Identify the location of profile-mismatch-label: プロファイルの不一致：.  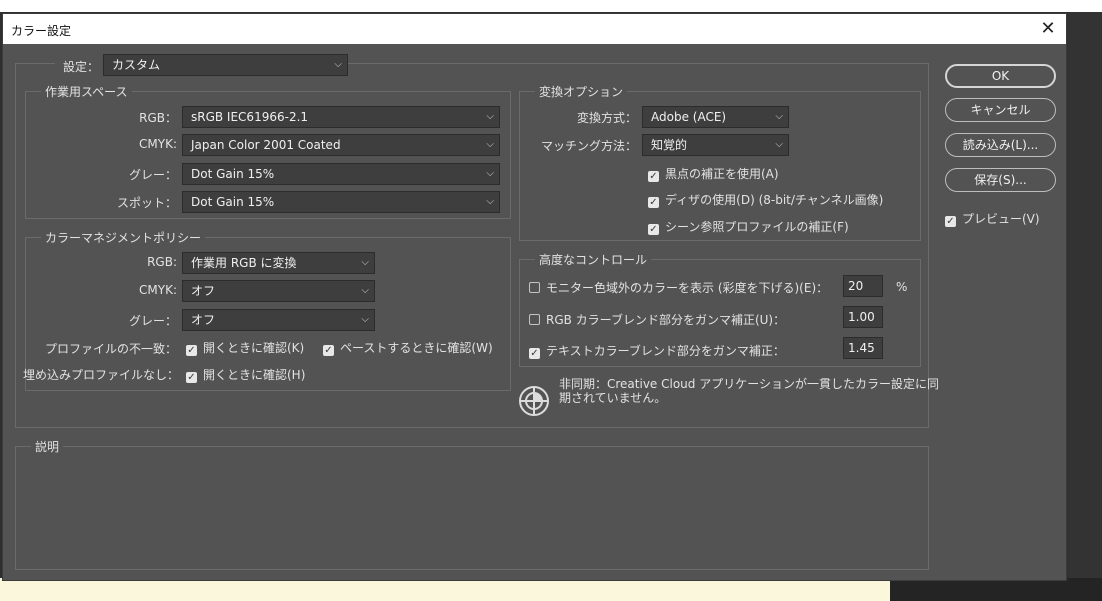
(110, 349).